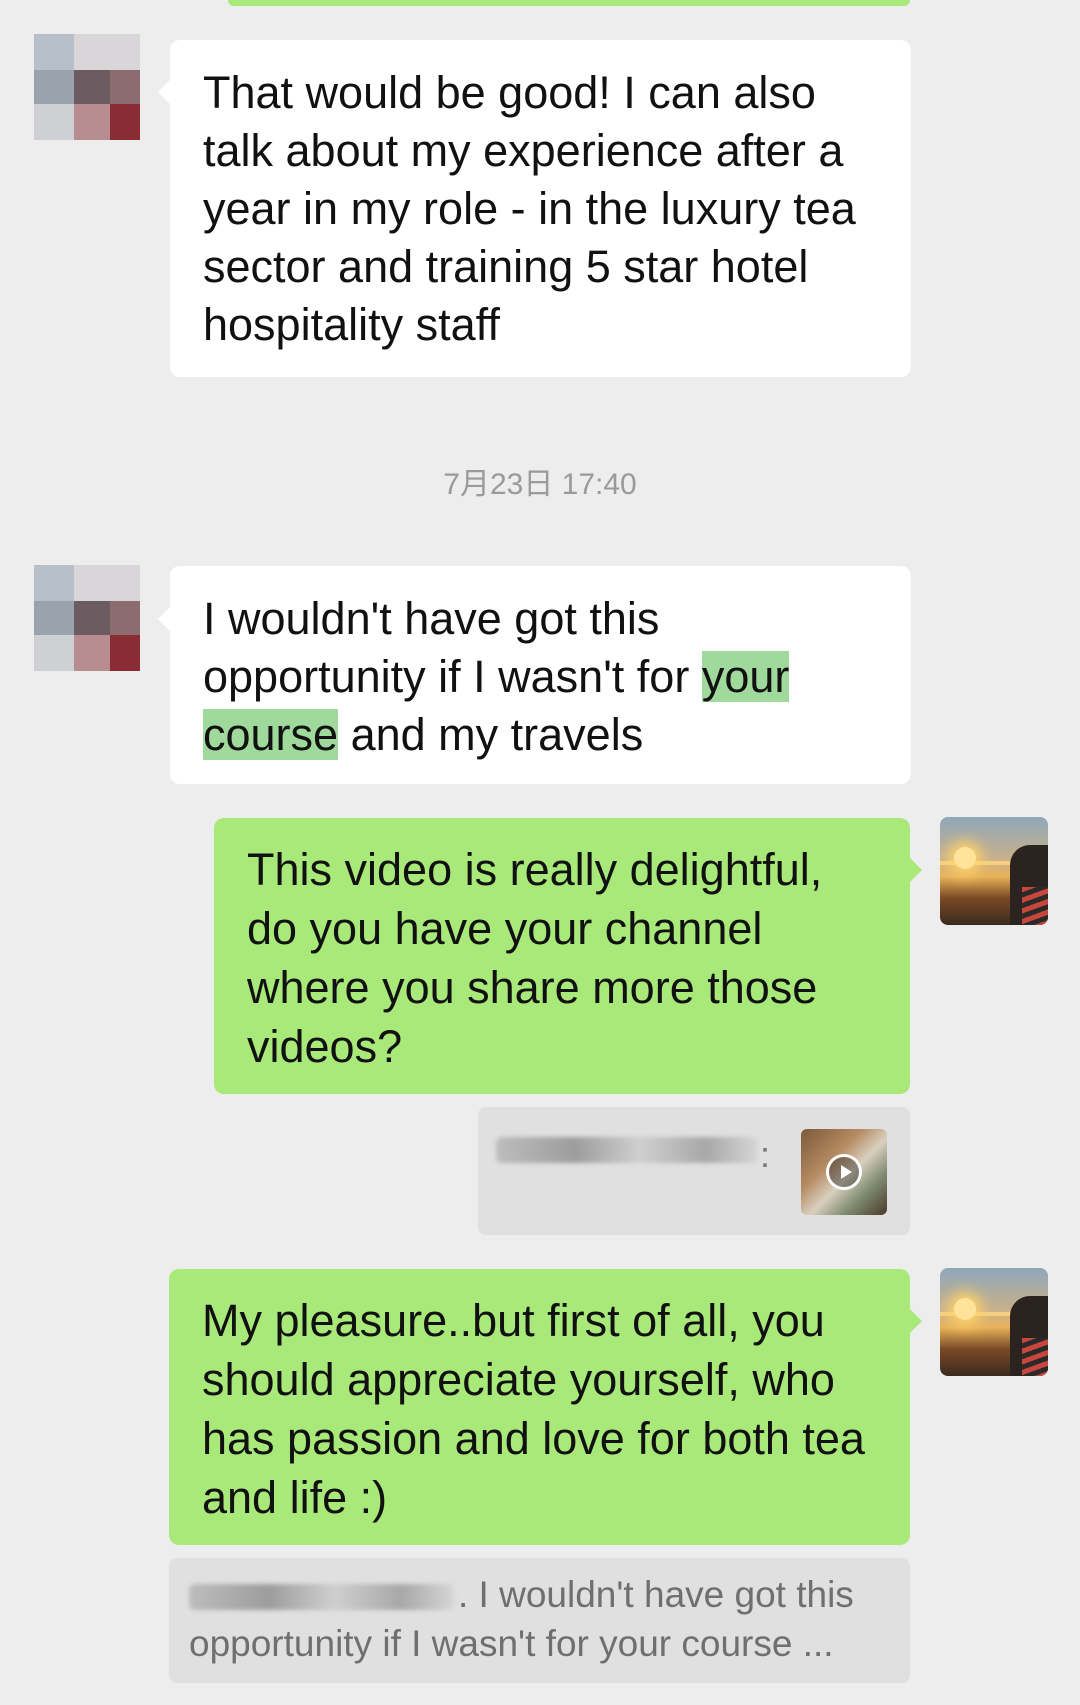  Describe the element at coordinates (491, 734) in the screenshot. I see `message-text: and my travels` at that location.